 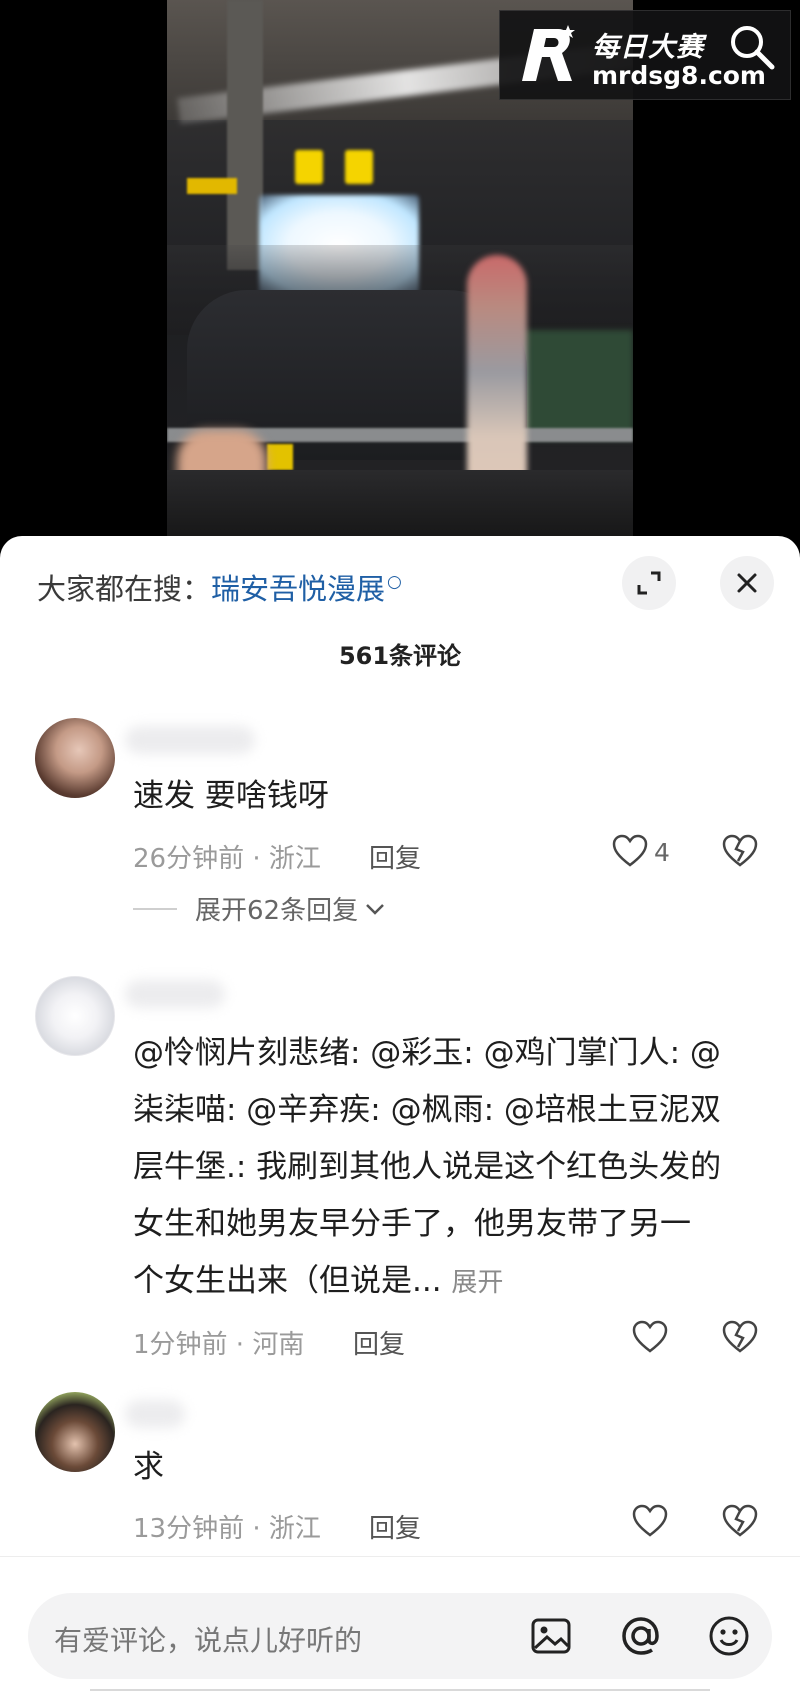 What do you see at coordinates (551, 1636) in the screenshot?
I see `image-icon` at bounding box center [551, 1636].